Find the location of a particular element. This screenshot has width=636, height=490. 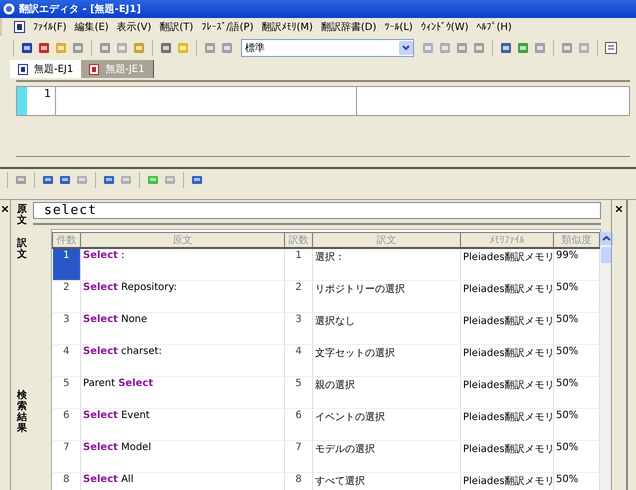

document-tab: 無題-EJ1 is located at coordinates (46, 69).